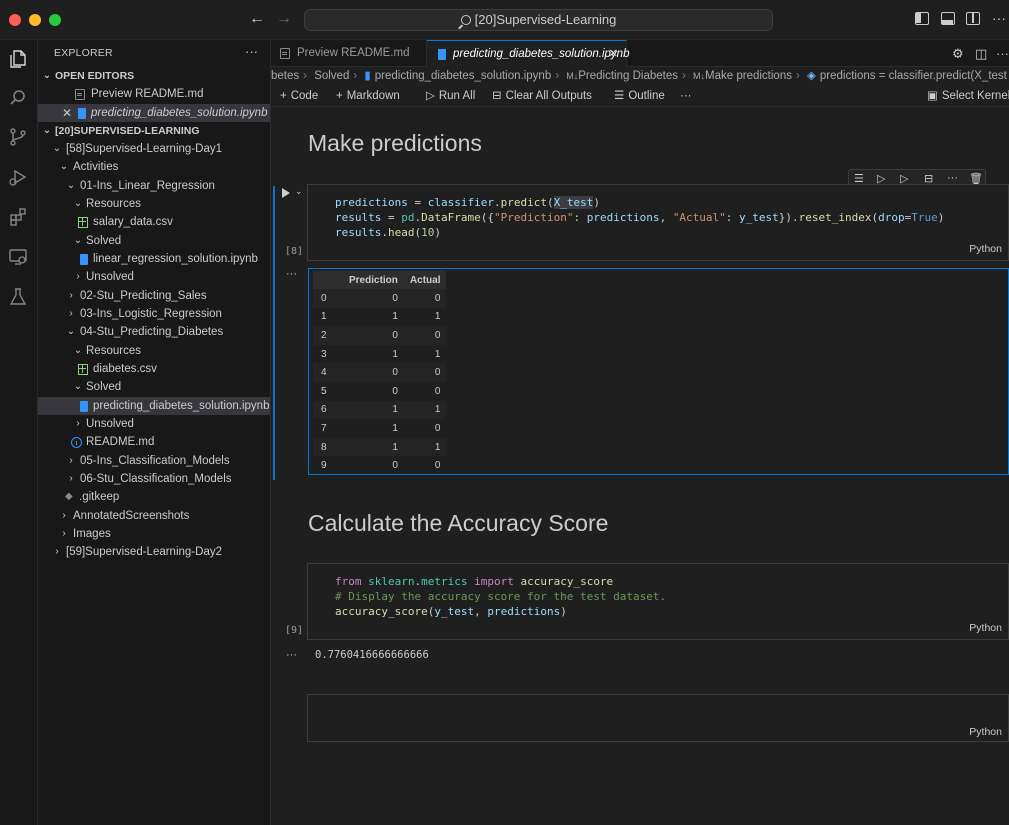  Describe the element at coordinates (324, 428) in the screenshot. I see `row-index-cell: 7` at that location.